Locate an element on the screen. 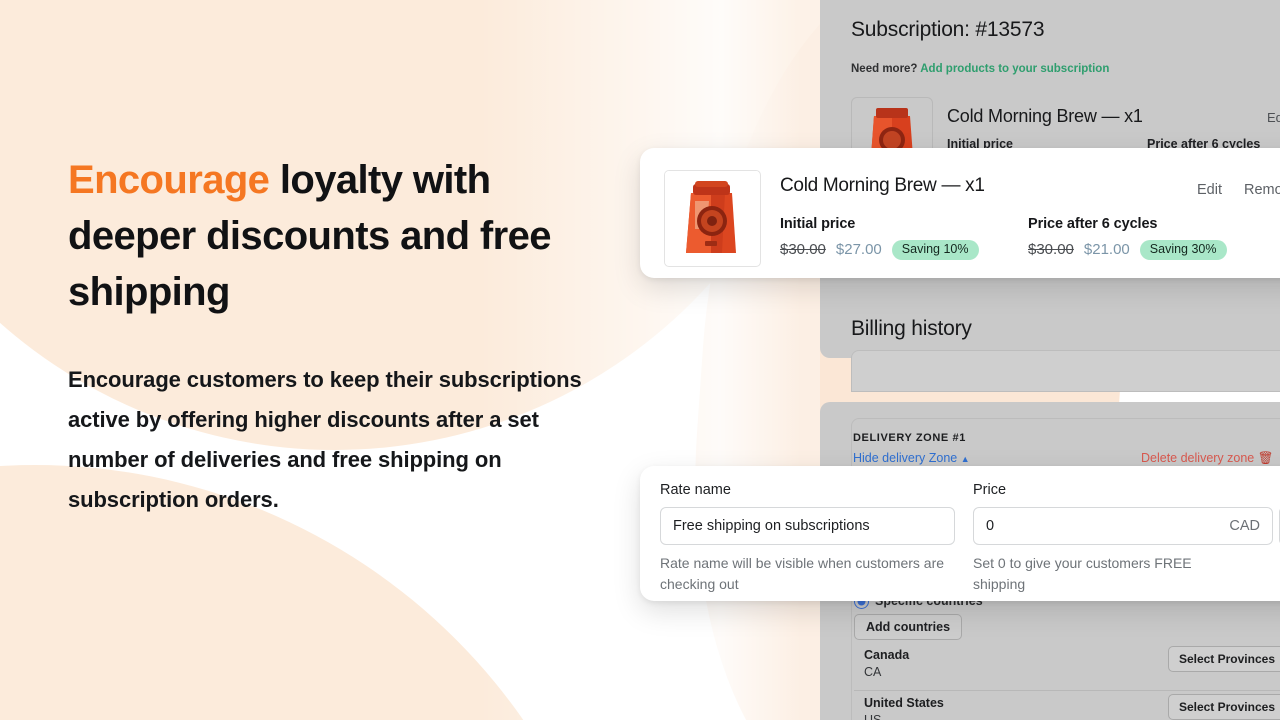 The height and width of the screenshot is (720, 1280). after-cycles-label: Price after 6 cycles is located at coordinates (1093, 224).